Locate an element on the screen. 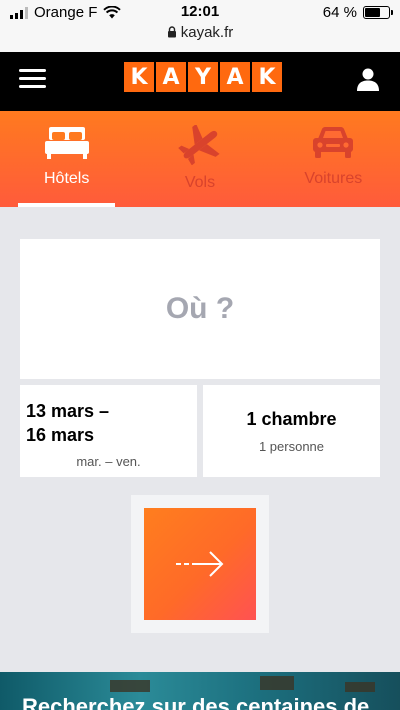 This screenshot has width=400, height=710. user-icon is located at coordinates (368, 79).